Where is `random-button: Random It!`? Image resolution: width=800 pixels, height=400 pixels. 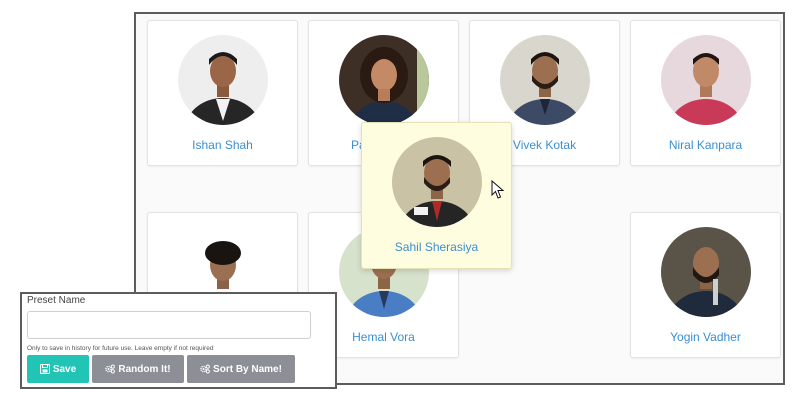
random-button: Random It! is located at coordinates (138, 369).